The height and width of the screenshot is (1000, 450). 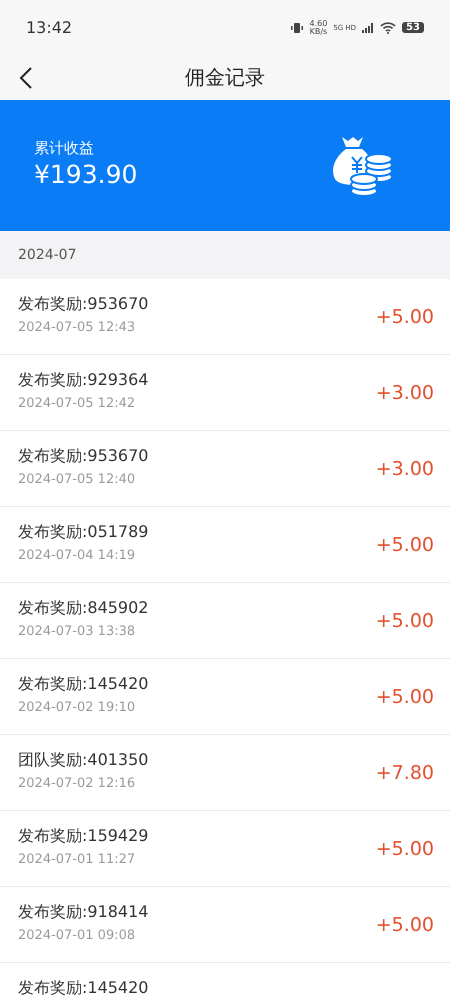 I want to click on record-row: 发布奖励:918414 2024-07-01 09:08 +5.00, so click(x=225, y=925).